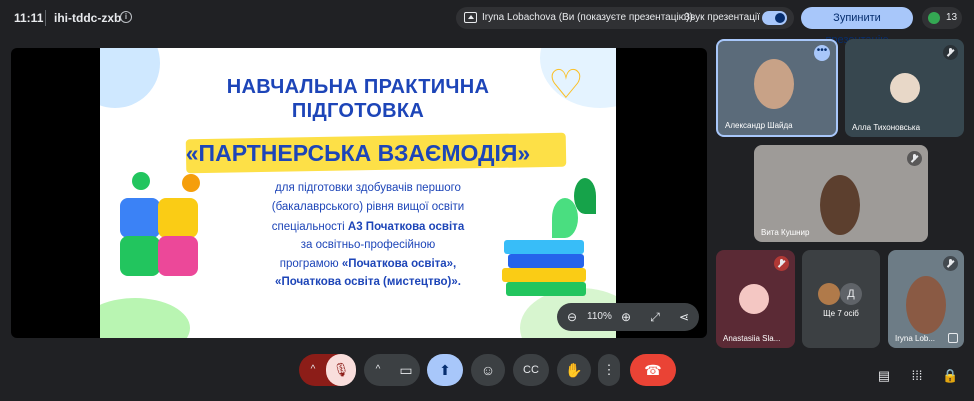 The image size is (974, 401). I want to click on slide-text-prefix: програмою, so click(310, 264).